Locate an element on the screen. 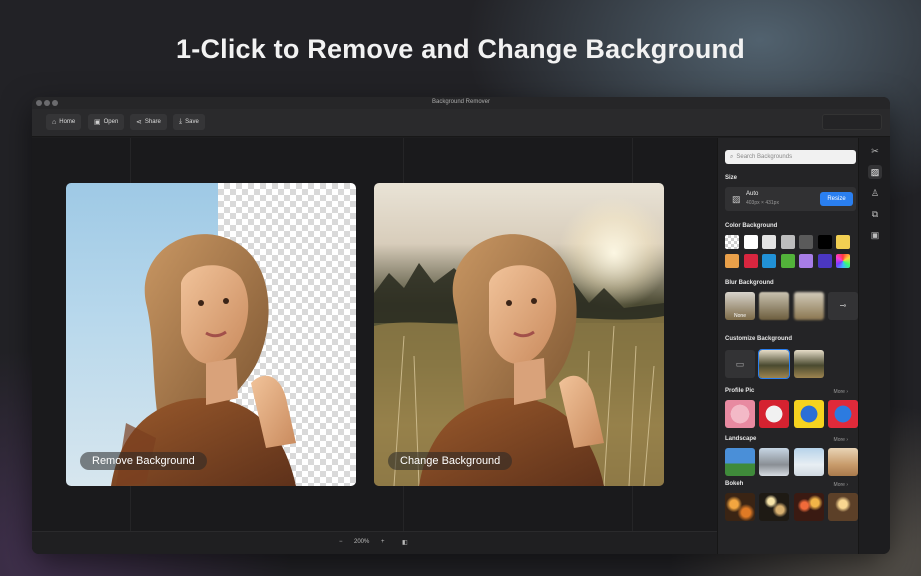 The width and height of the screenshot is (921, 576). home-icon: ⌂ is located at coordinates (54, 122).